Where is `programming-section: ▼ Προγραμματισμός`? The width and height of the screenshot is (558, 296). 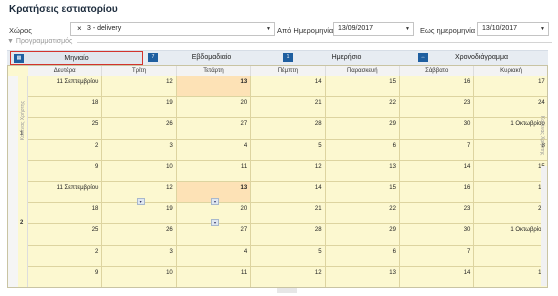
programming-section: ▼ Προγραμματισμός is located at coordinates (279, 41).